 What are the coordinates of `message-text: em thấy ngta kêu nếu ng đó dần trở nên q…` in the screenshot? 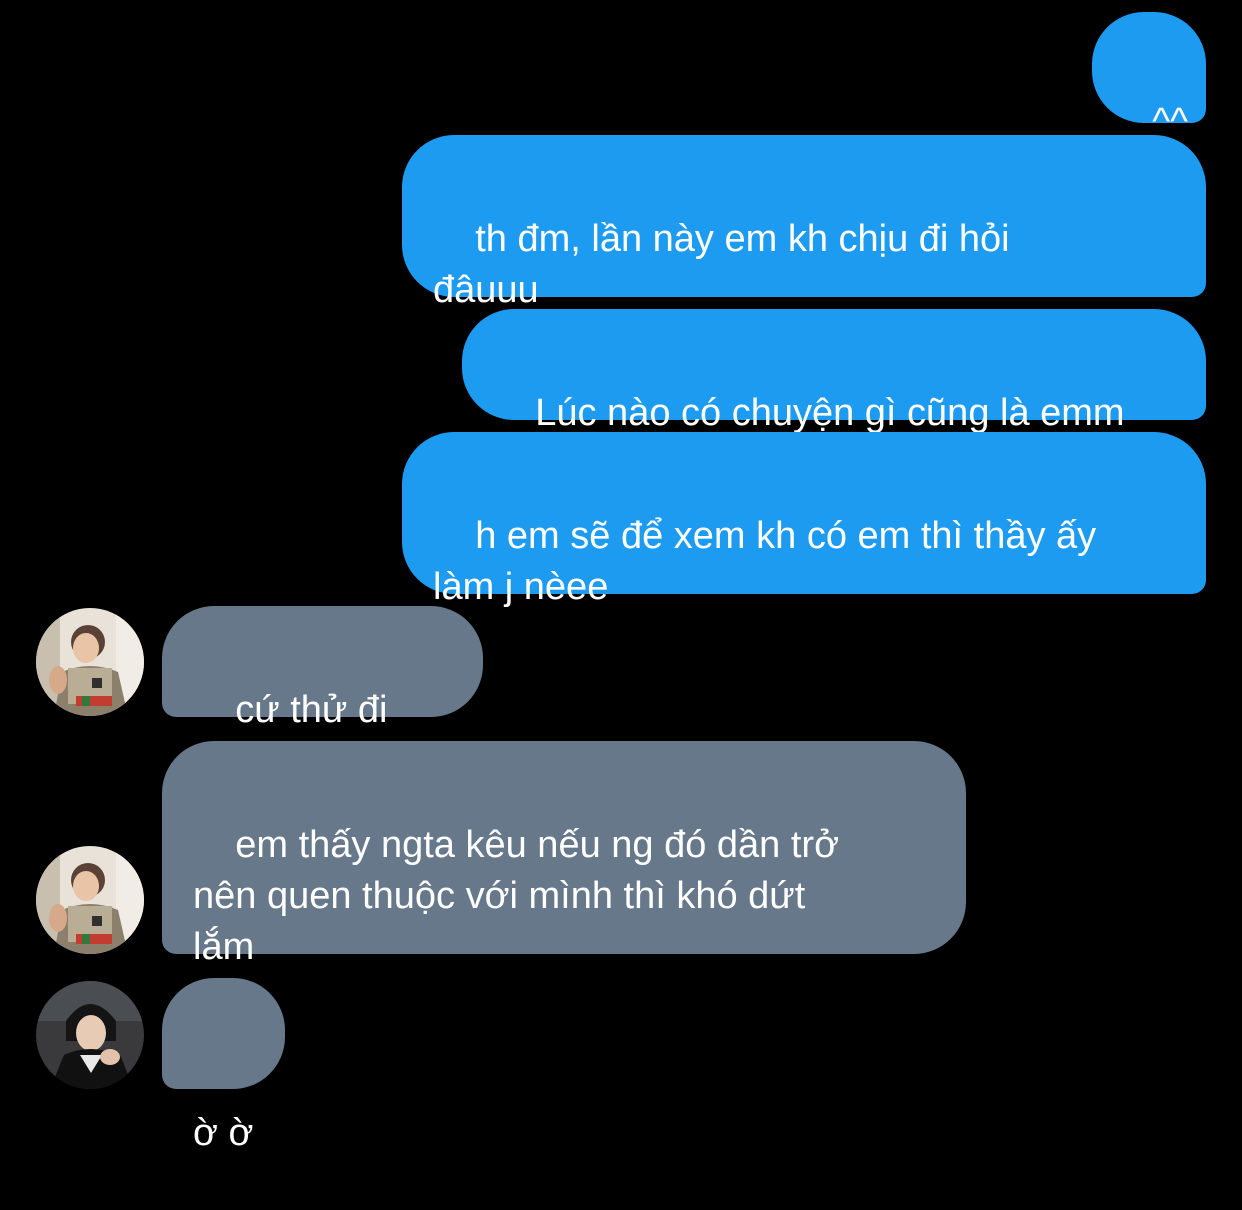 It's located at (516, 896).